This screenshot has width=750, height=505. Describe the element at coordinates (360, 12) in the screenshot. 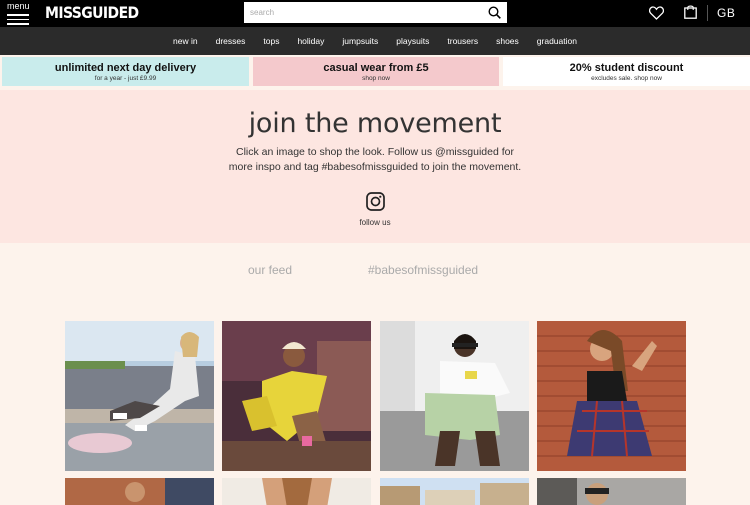

I see `search-input` at that location.